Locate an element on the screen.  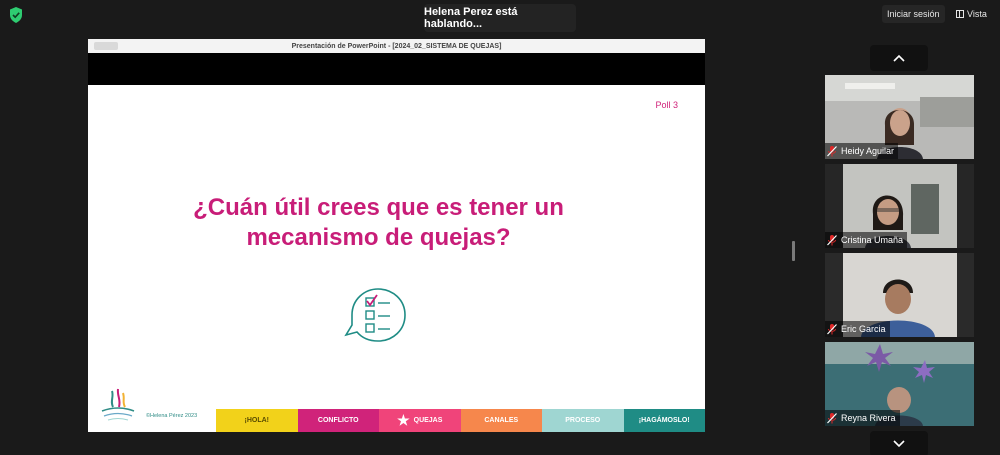
poll-label: Poll 3 is located at coordinates (666, 105).